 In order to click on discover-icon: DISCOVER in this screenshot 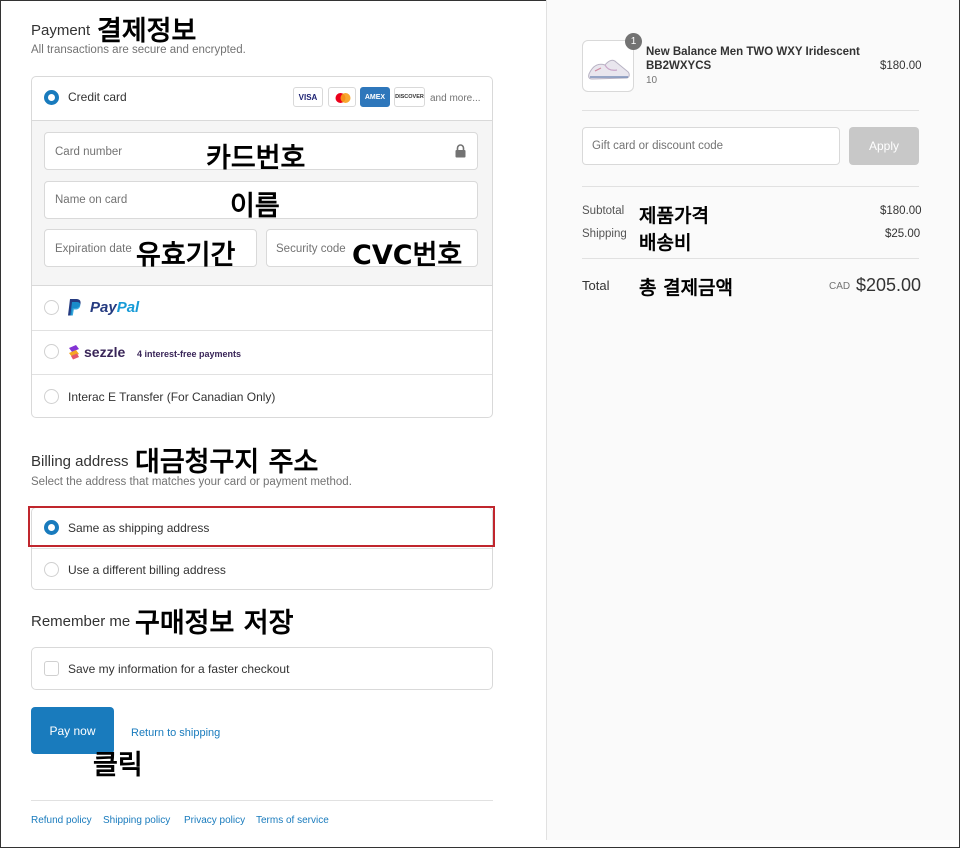, I will do `click(409, 97)`.